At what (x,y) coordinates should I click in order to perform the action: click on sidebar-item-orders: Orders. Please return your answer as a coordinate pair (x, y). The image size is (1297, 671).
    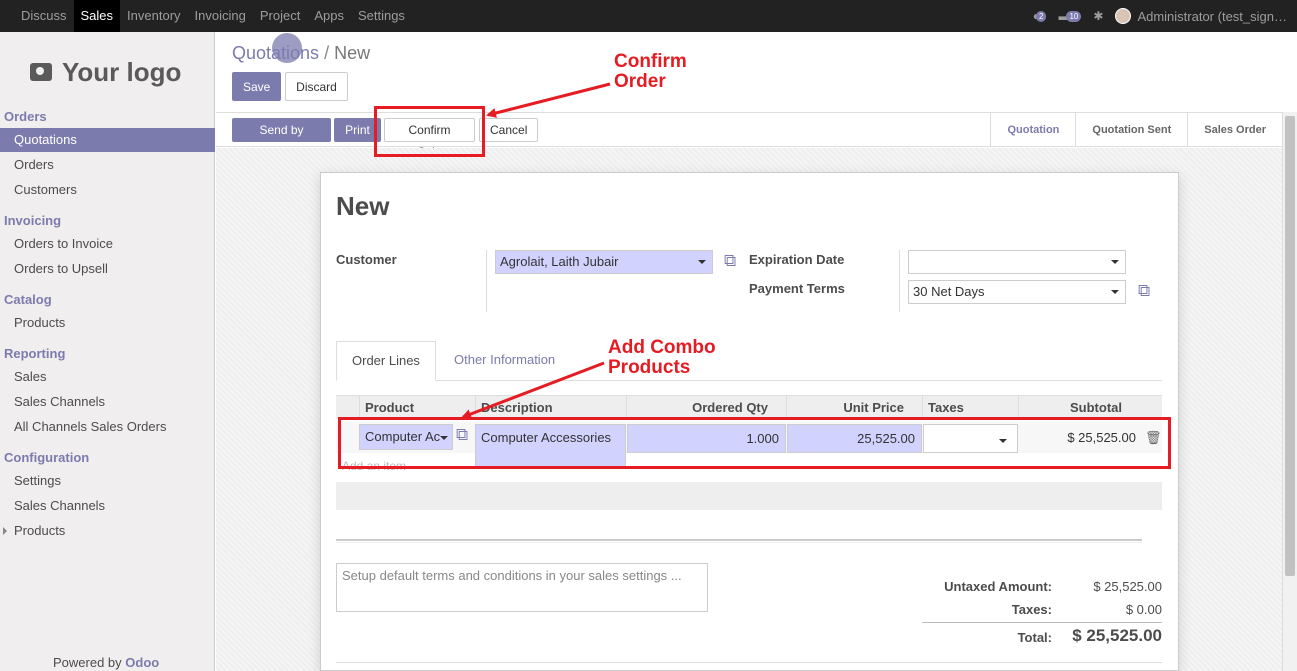
    Looking at the image, I should click on (107, 165).